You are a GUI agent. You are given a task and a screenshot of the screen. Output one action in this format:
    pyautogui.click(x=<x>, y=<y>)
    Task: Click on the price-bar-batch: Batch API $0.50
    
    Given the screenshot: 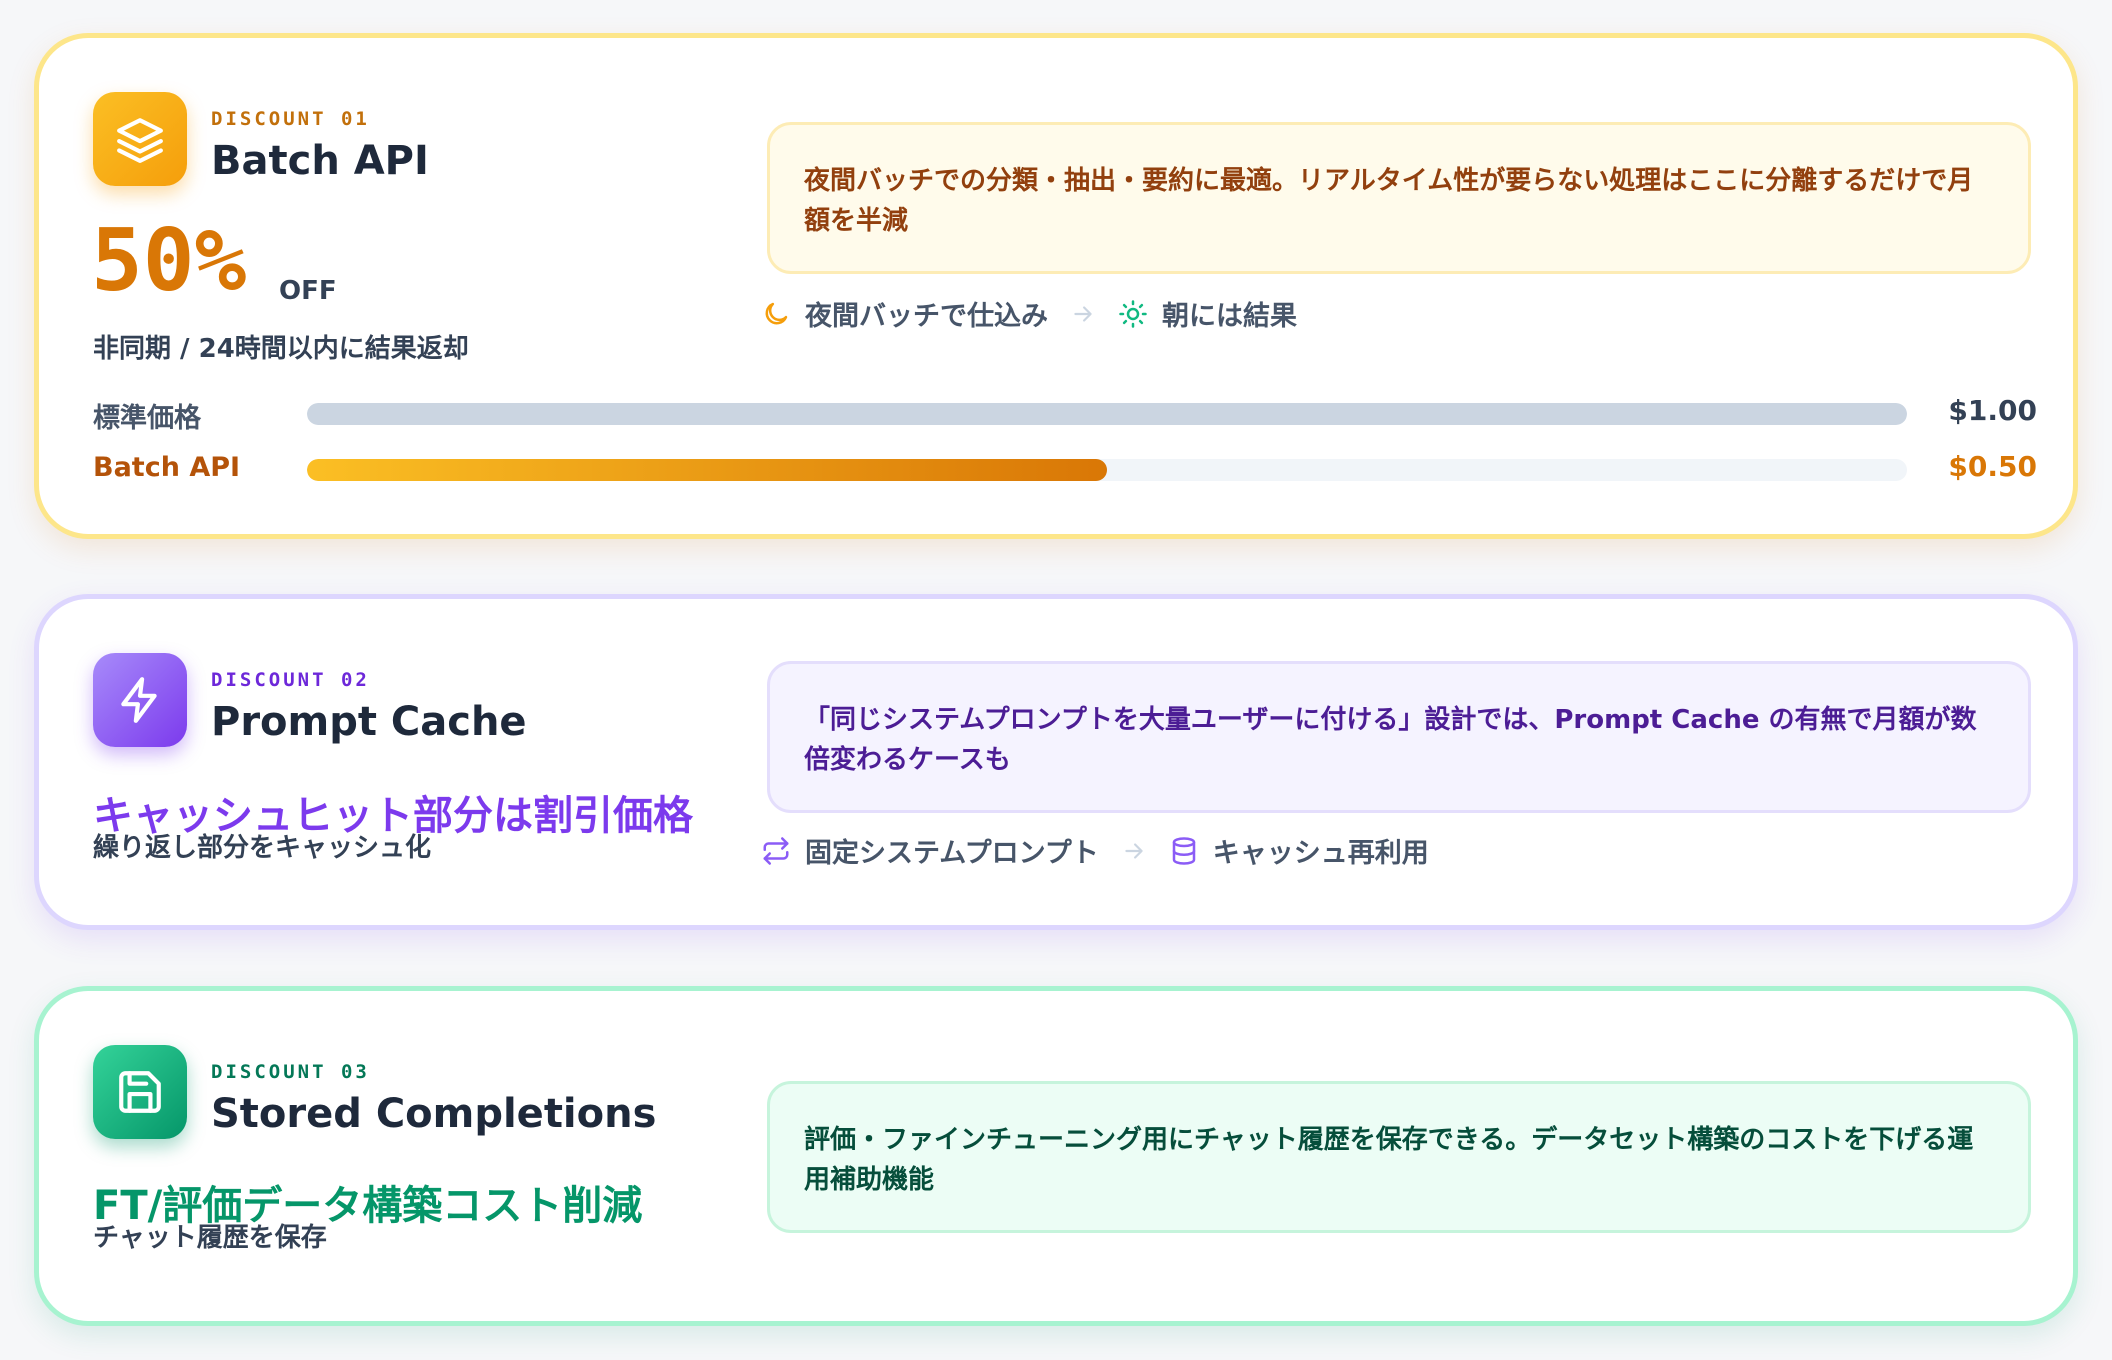 What is the action you would take?
    pyautogui.click(x=1065, y=468)
    